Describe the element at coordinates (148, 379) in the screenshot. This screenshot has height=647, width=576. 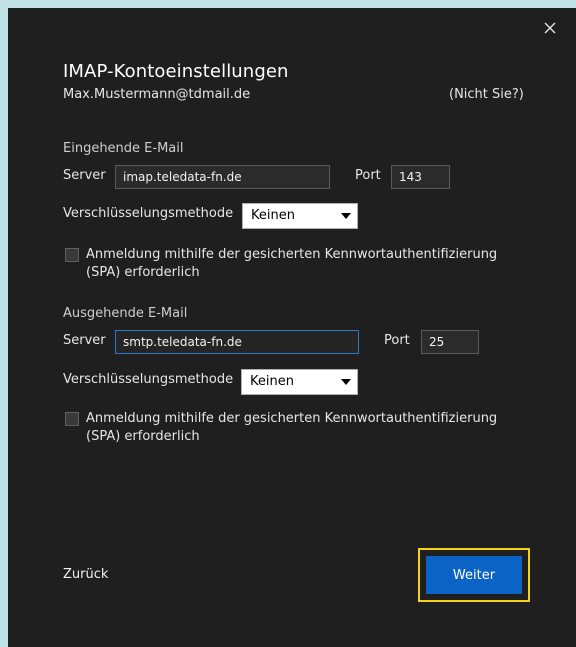
I see `outgoing-encryption-label: Verschlüsselungsmethode` at that location.